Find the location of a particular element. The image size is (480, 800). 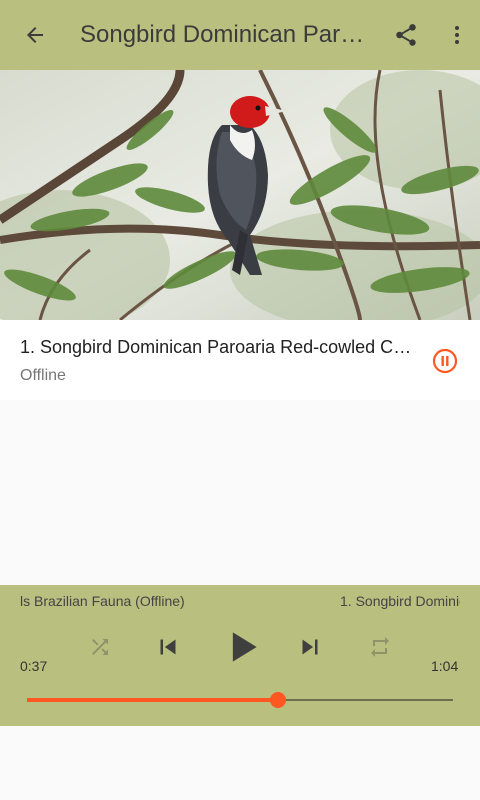

play-icon is located at coordinates (244, 647).